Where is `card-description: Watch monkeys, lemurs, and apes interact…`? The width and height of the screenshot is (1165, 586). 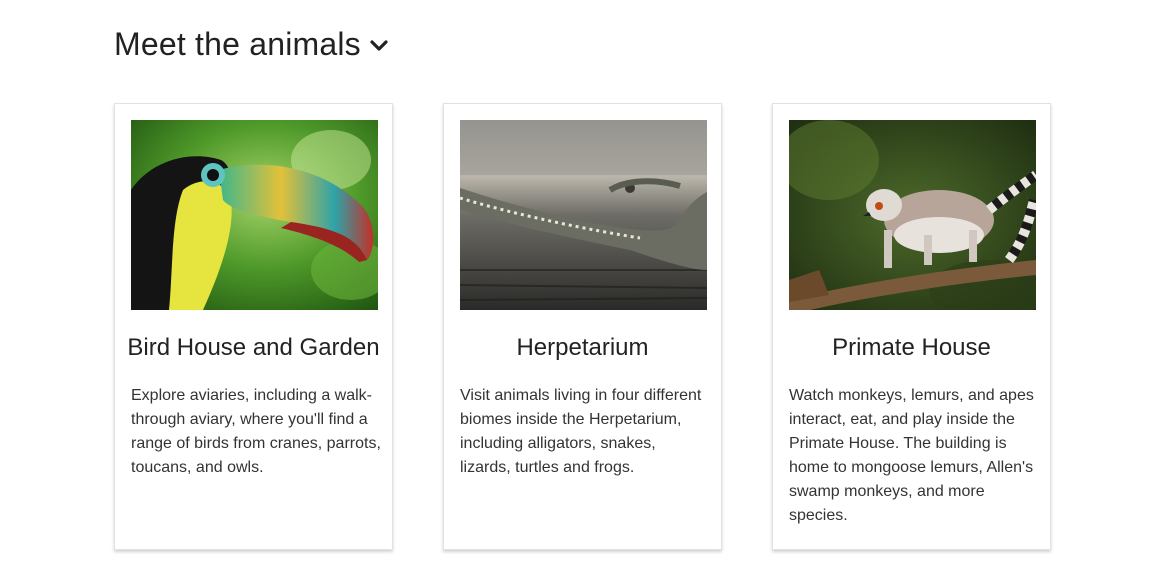
card-description: Watch monkeys, lemurs, and apes interact… is located at coordinates (911, 455).